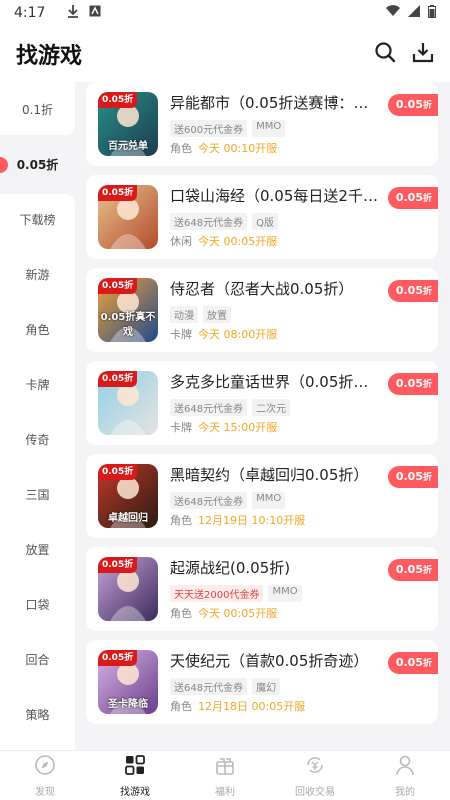 This screenshot has width=450, height=800. I want to click on sidebar-item-label: 0.05折, so click(37, 165).